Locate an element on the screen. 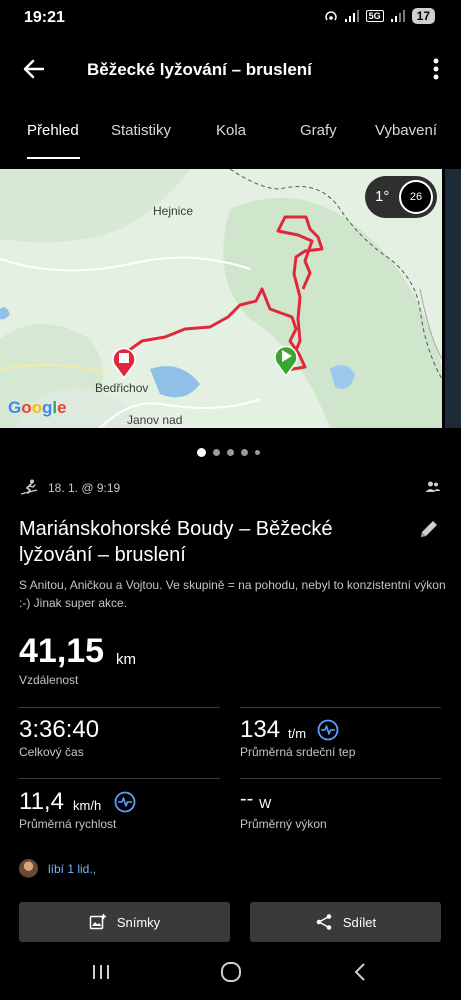 This screenshot has height=1000, width=461. recent-apps-button is located at coordinates (101, 972).